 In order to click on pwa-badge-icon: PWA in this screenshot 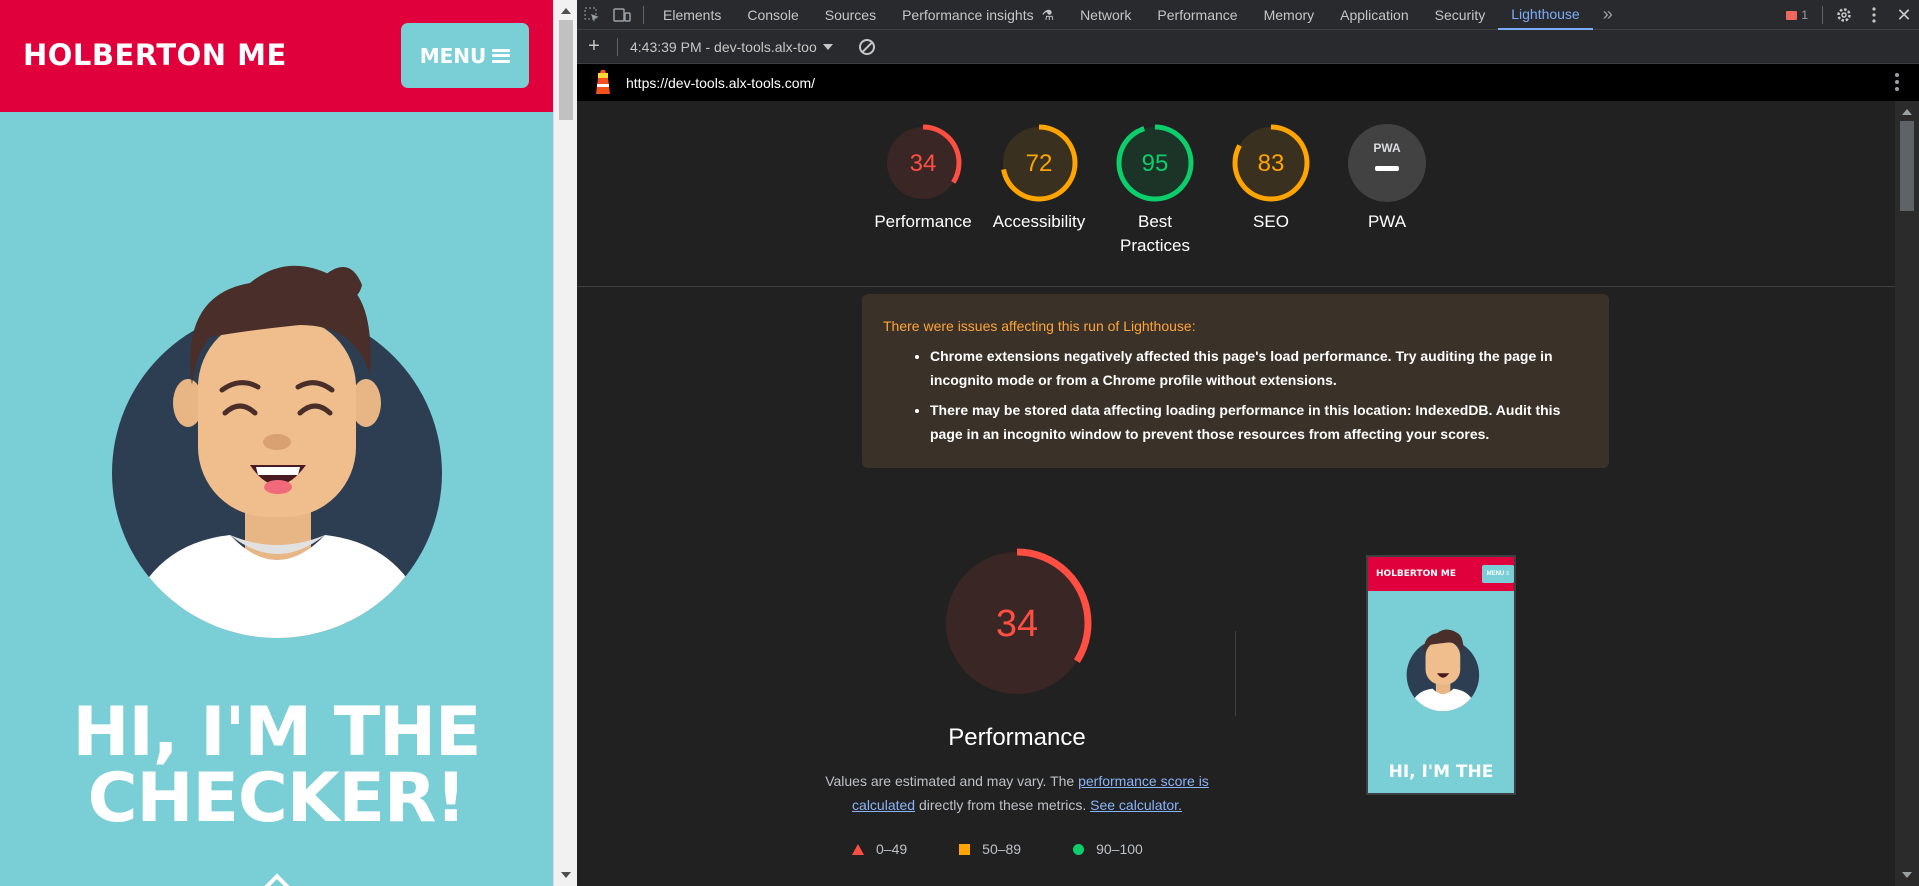, I will do `click(1387, 163)`.